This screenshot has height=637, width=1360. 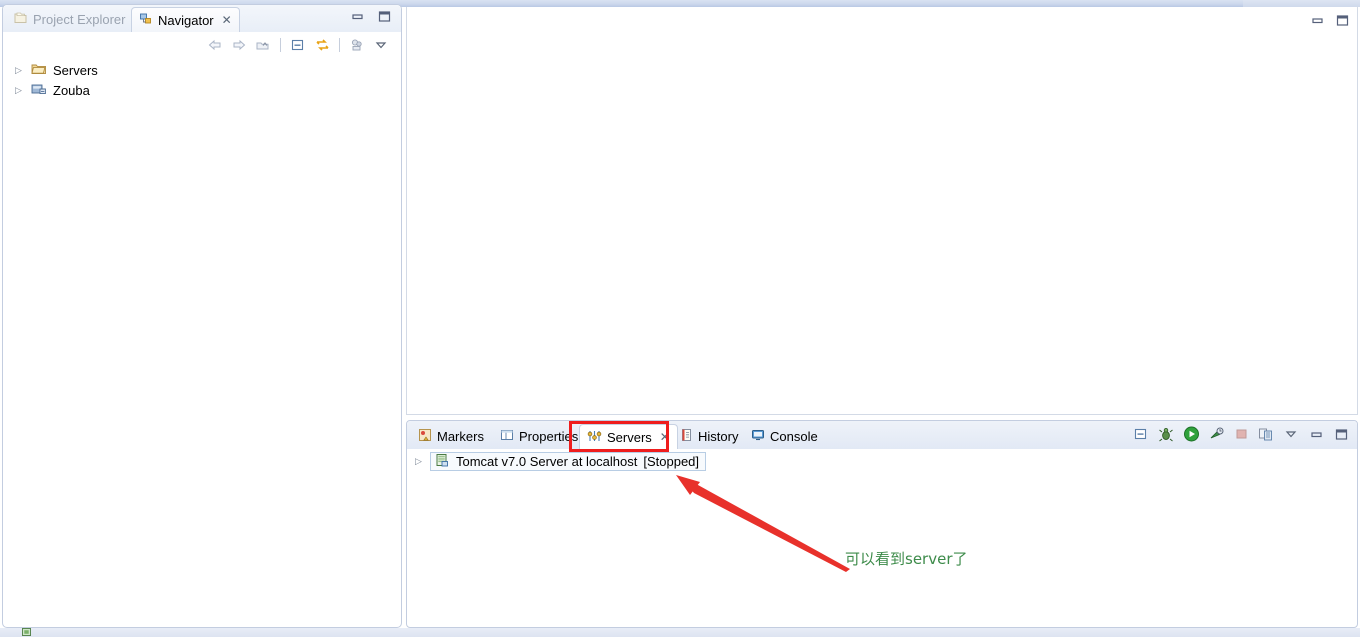 What do you see at coordinates (1191, 434) in the screenshot?
I see `start-icon` at bounding box center [1191, 434].